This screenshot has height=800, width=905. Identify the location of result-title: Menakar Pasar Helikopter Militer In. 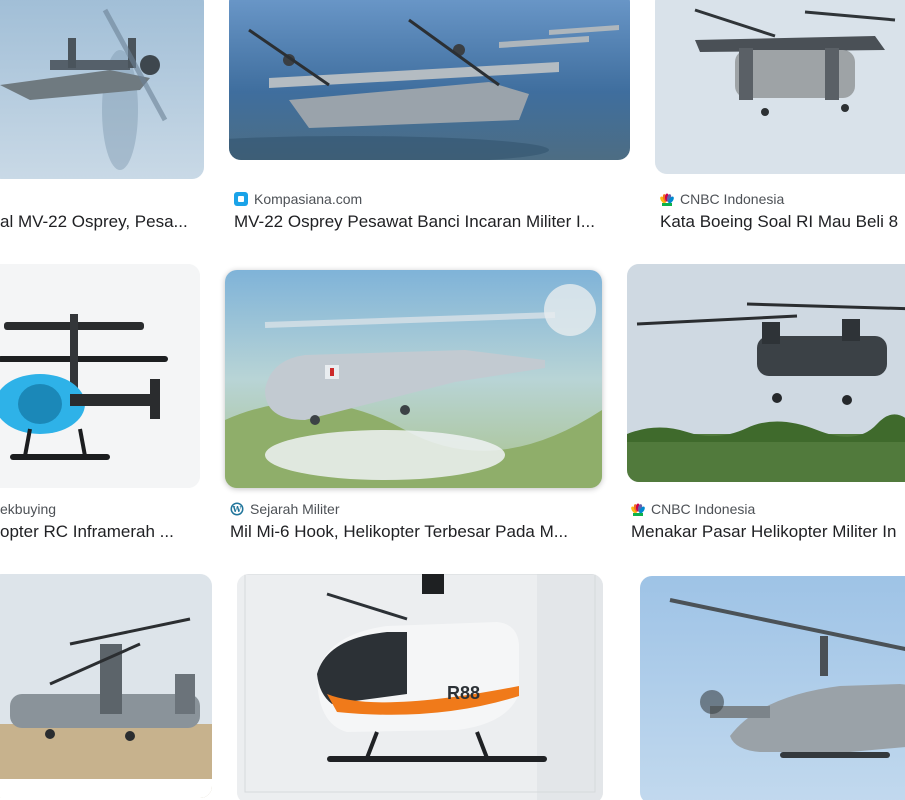
(768, 532).